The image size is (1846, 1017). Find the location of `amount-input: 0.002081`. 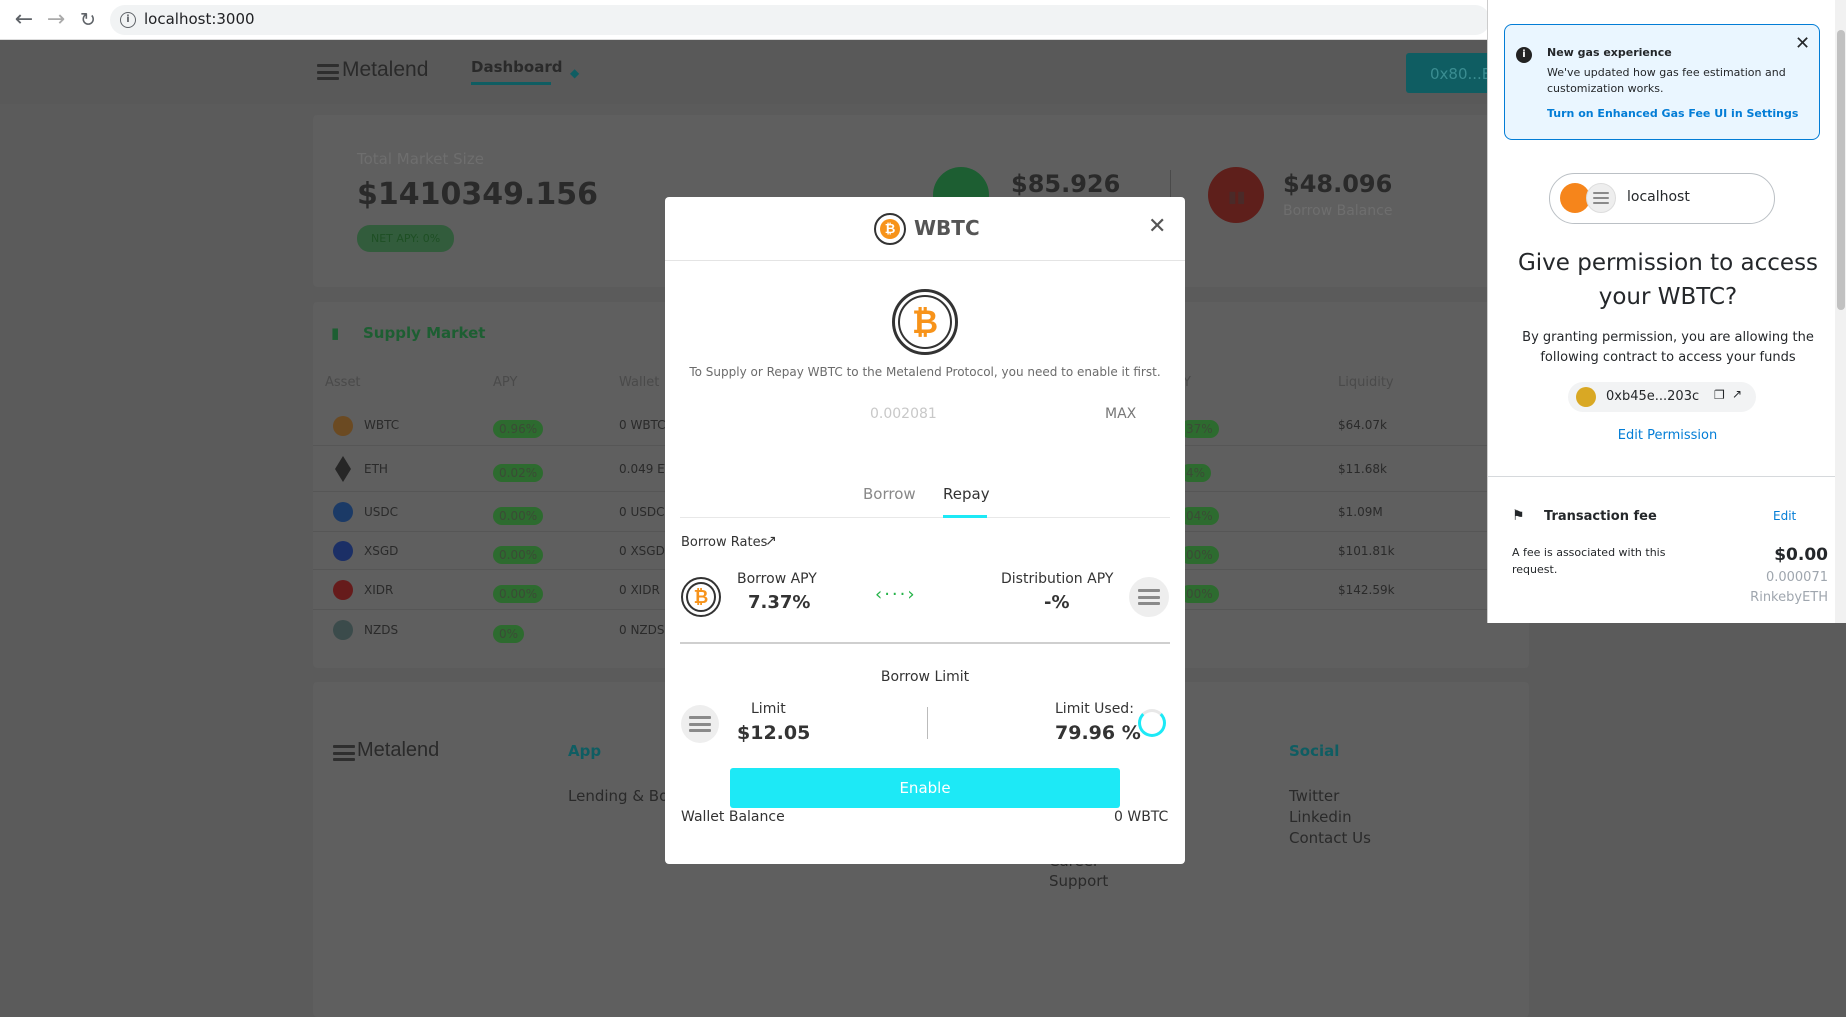

amount-input: 0.002081 is located at coordinates (945, 415).